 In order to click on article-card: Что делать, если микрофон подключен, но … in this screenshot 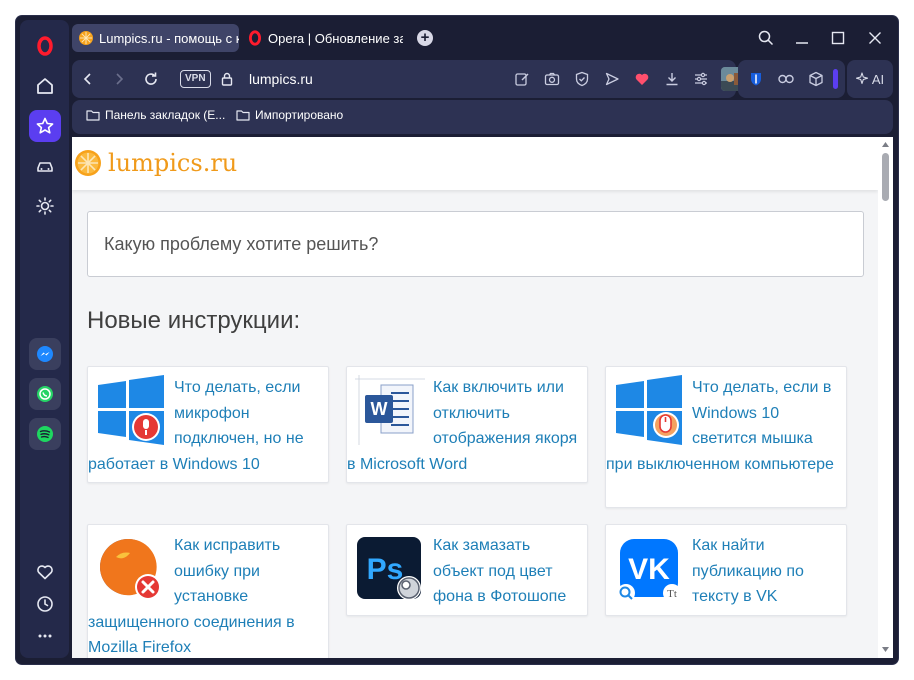, I will do `click(208, 424)`.